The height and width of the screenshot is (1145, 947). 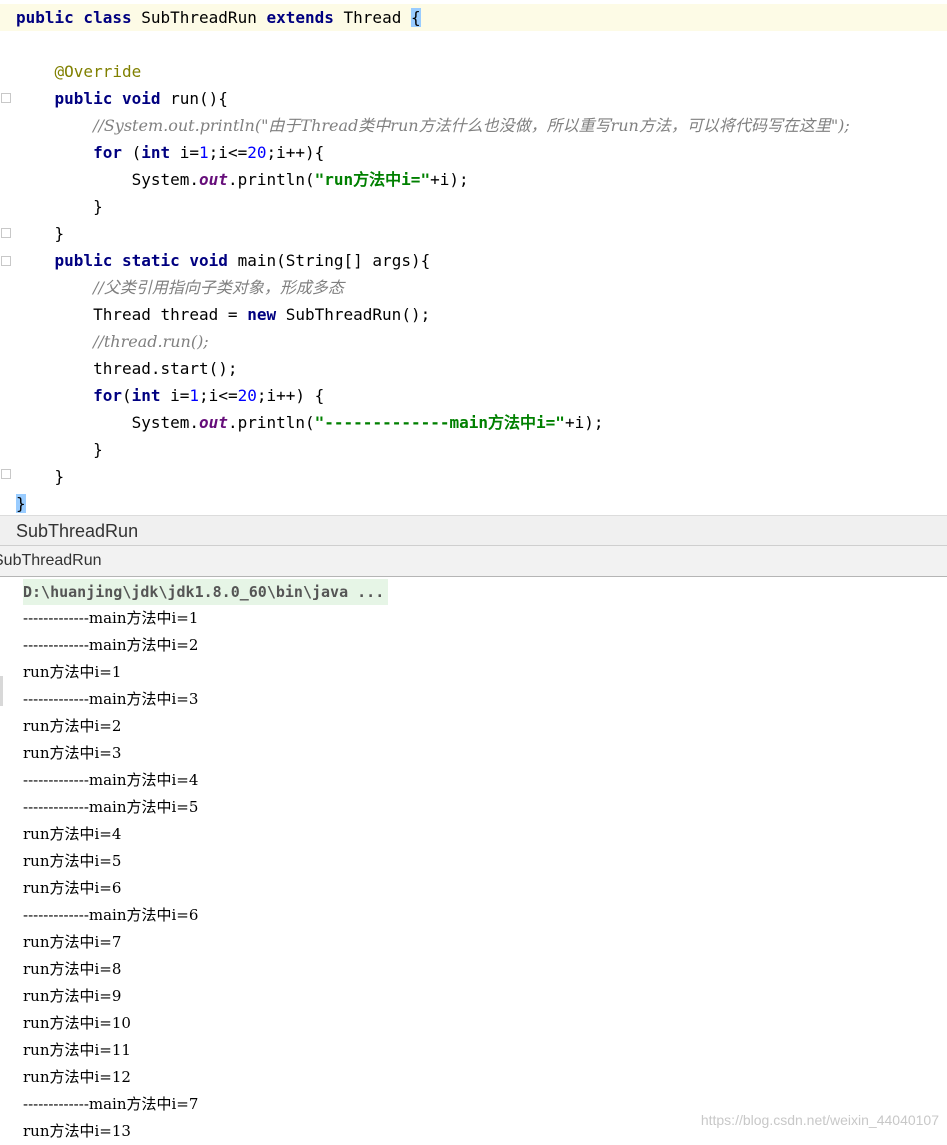 I want to click on console-output-line: run方法中i=3, so click(x=72, y=753).